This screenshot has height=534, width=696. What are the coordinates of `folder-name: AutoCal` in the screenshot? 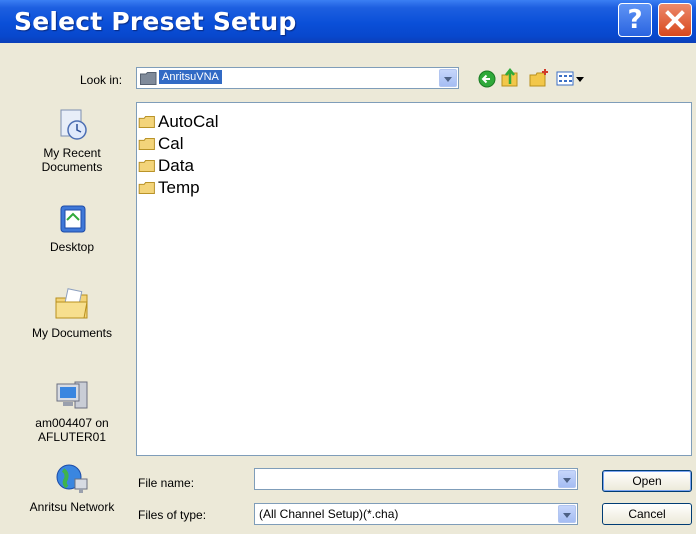 It's located at (188, 121).